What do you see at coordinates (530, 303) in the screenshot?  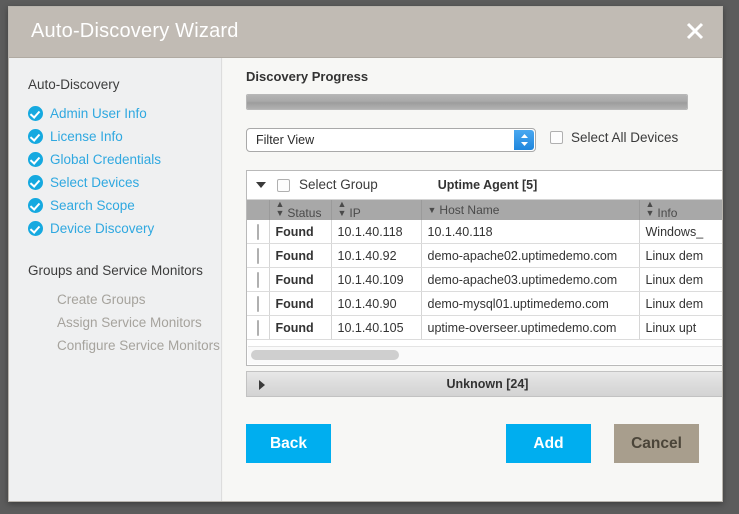 I see `cell-host: demo-mysql01.uptimedemo.com` at bounding box center [530, 303].